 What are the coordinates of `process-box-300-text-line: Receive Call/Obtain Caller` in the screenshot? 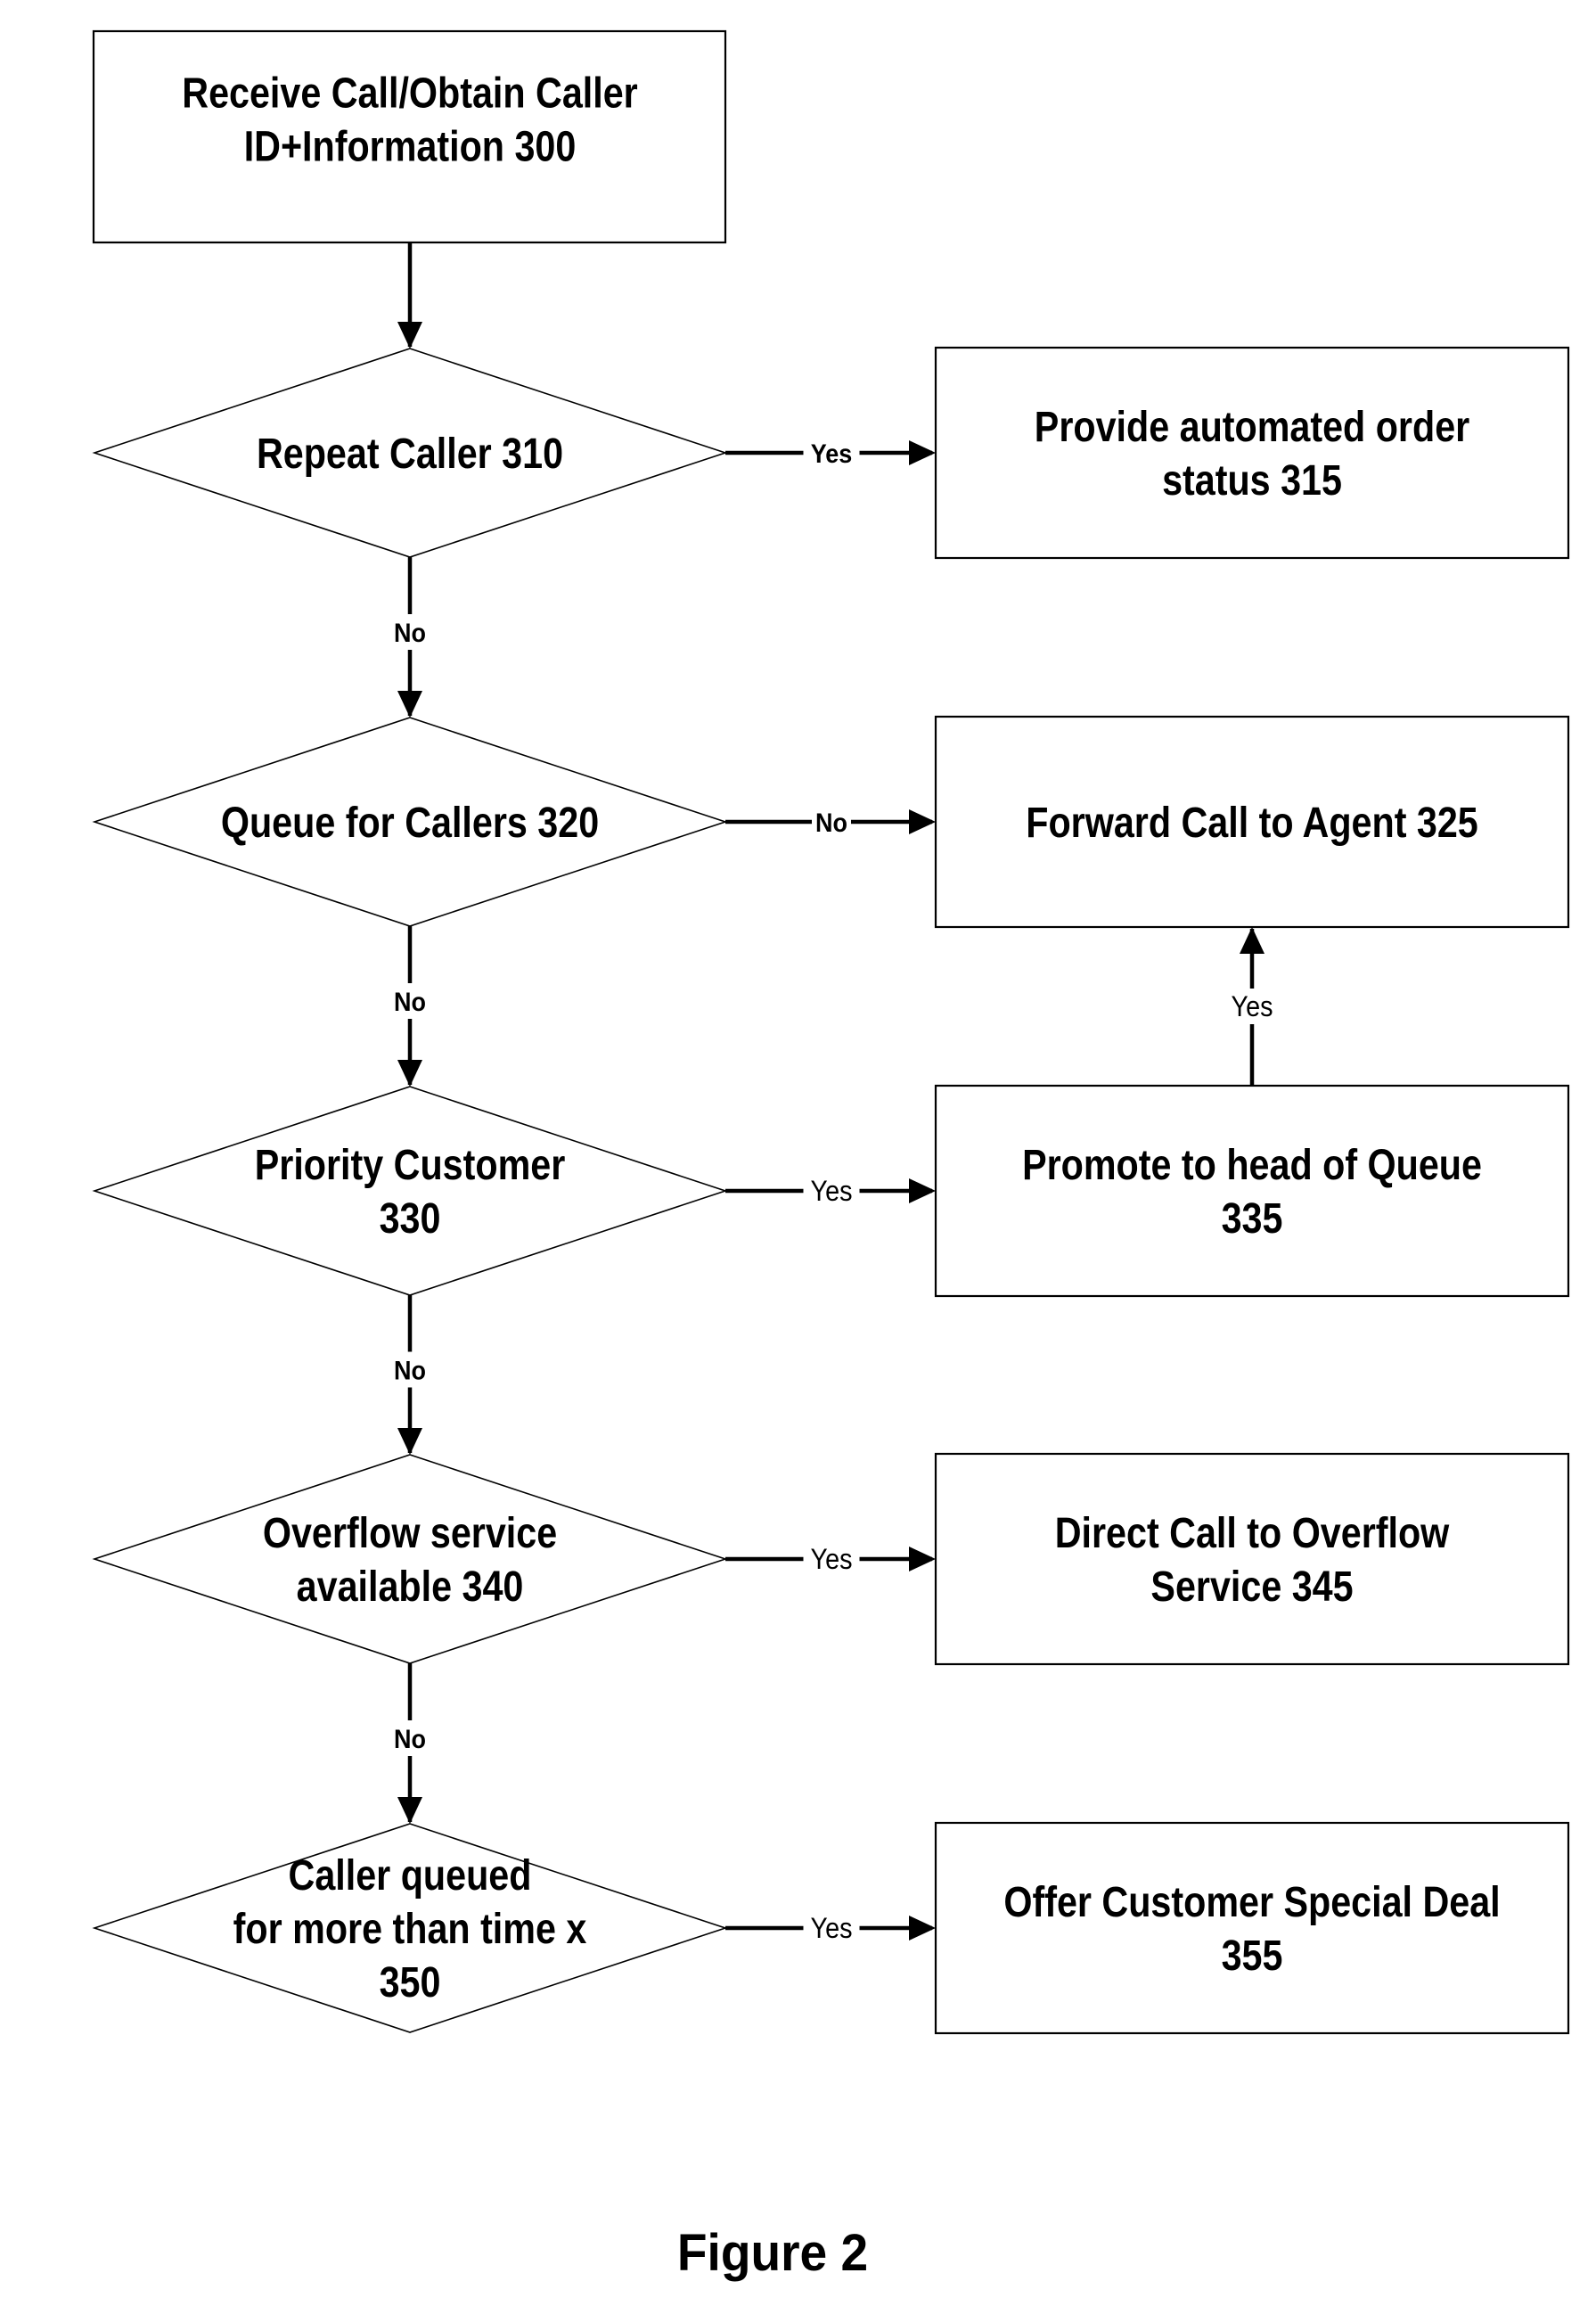 It's located at (409, 94).